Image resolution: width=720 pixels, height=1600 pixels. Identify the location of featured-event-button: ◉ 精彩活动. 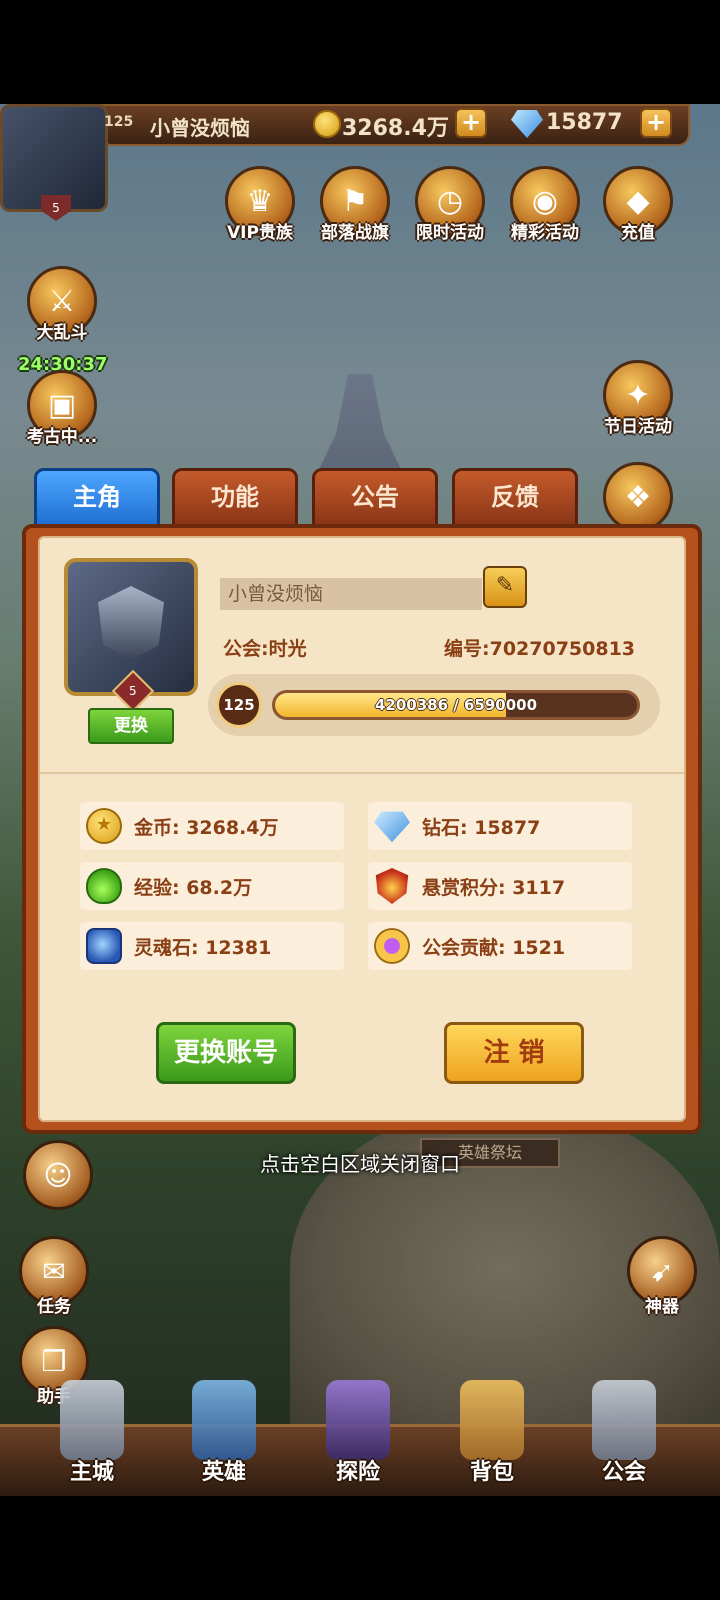
(545, 204).